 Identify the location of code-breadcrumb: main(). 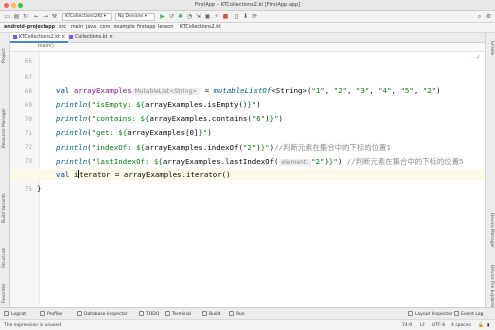
(247, 47).